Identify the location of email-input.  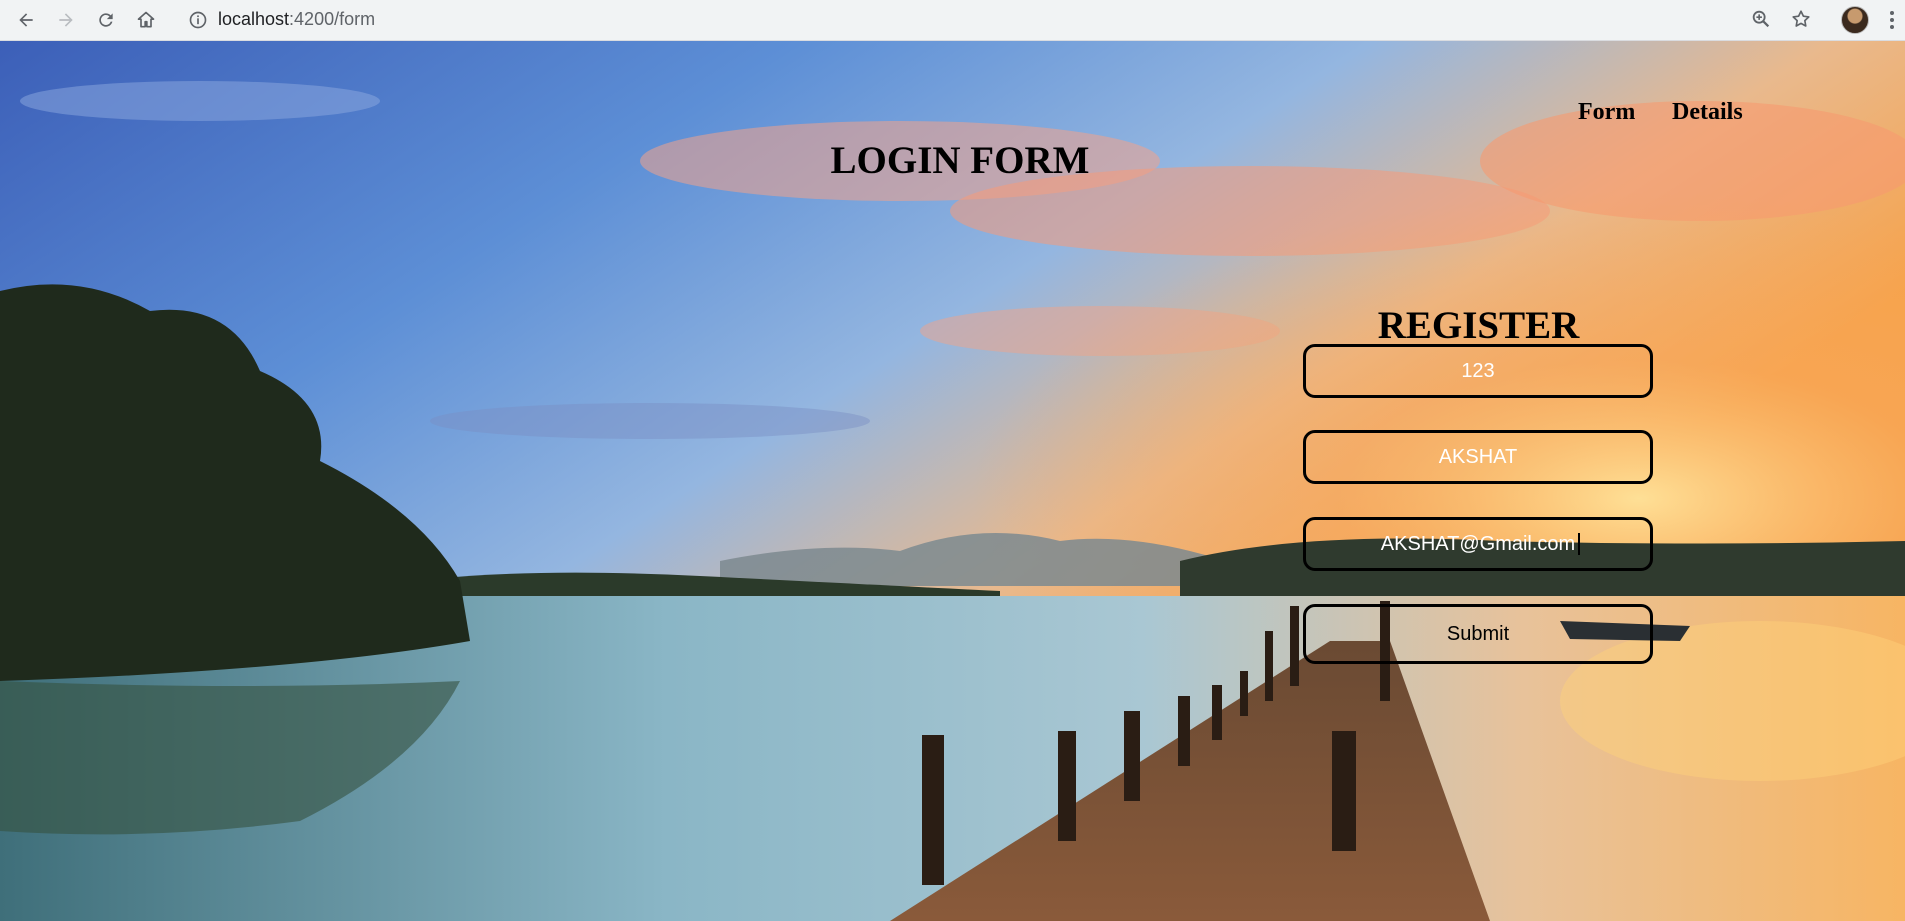
(1478, 544).